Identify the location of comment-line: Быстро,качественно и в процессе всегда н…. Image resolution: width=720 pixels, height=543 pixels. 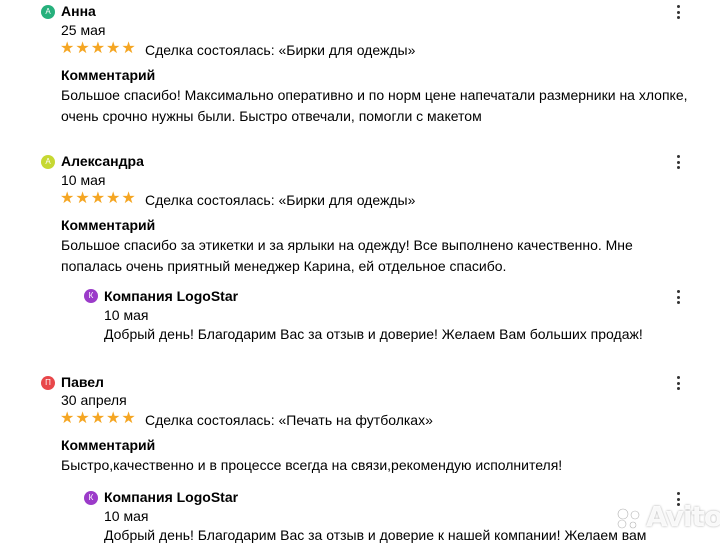
(312, 465).